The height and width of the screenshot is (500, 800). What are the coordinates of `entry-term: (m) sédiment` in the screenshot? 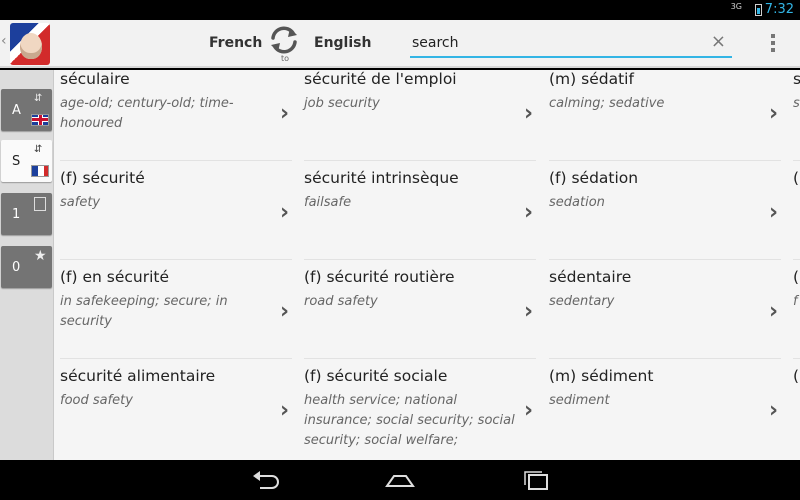 It's located at (601, 376).